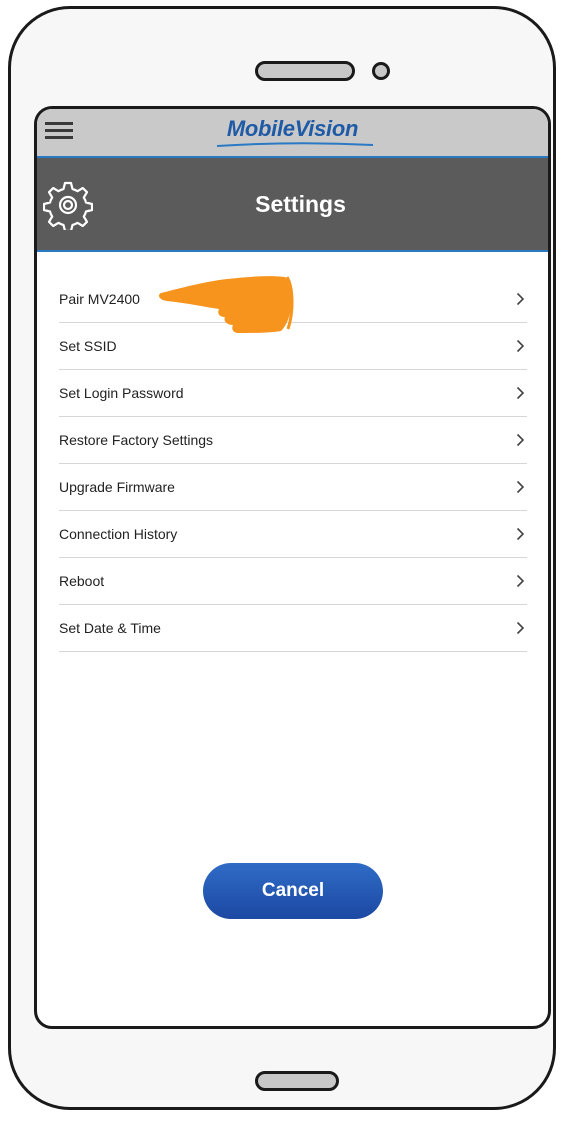  What do you see at coordinates (226, 304) in the screenshot?
I see `pointing-hand-icon` at bounding box center [226, 304].